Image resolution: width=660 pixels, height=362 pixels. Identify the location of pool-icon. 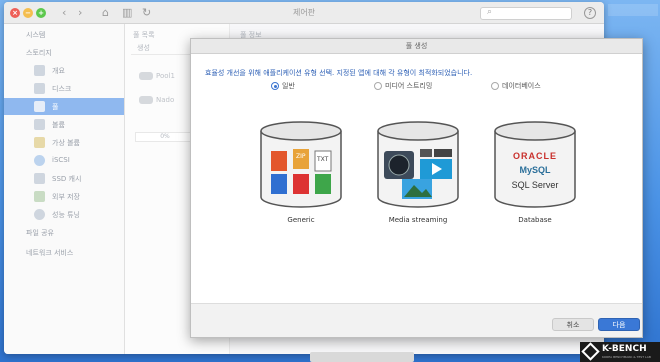
(39, 106).